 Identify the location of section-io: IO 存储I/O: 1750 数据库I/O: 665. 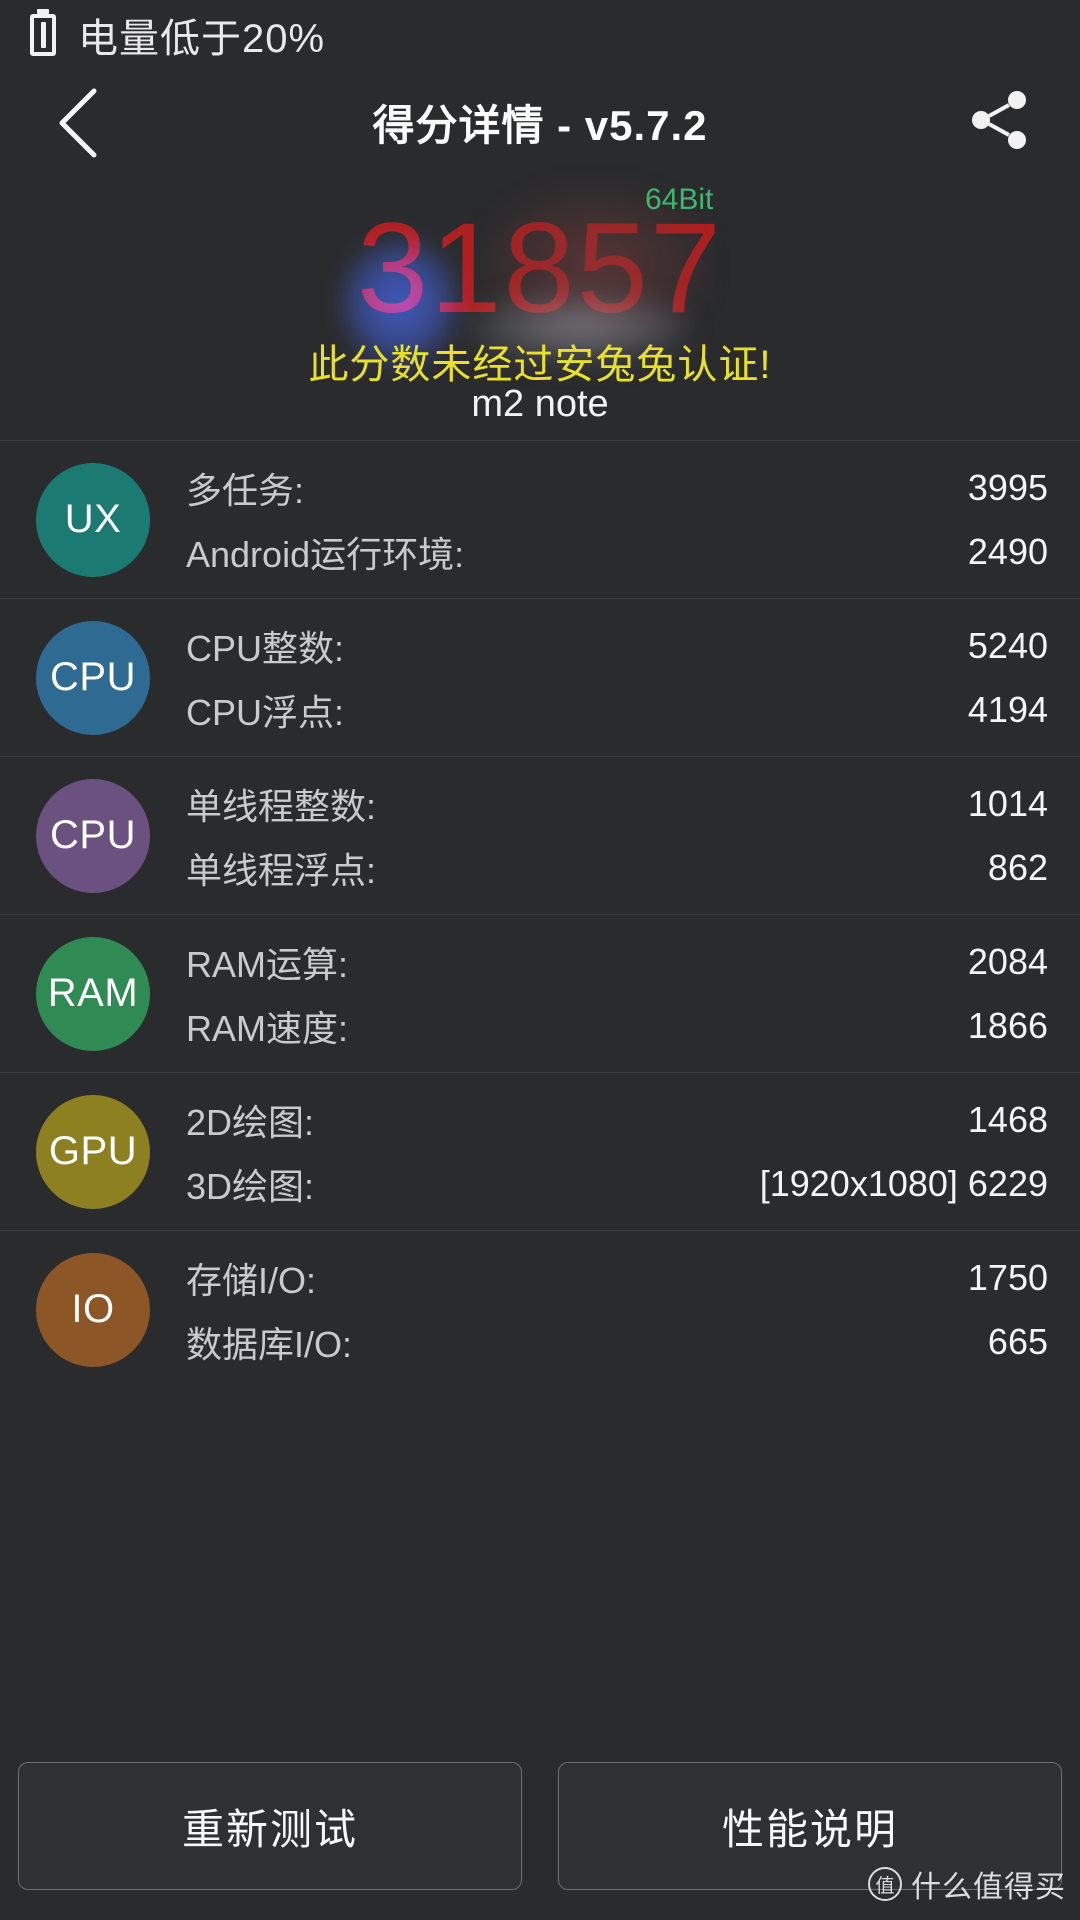
(540, 1309).